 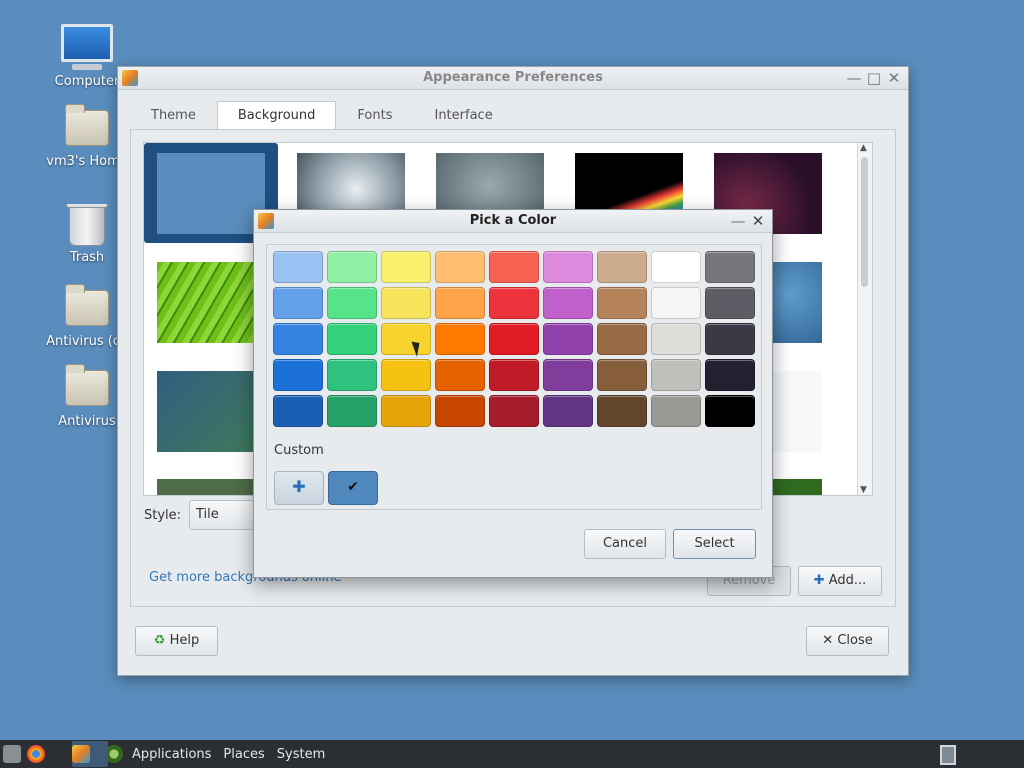 What do you see at coordinates (864, 319) in the screenshot?
I see `wallpaper-scrollbar: ▲ ▼` at bounding box center [864, 319].